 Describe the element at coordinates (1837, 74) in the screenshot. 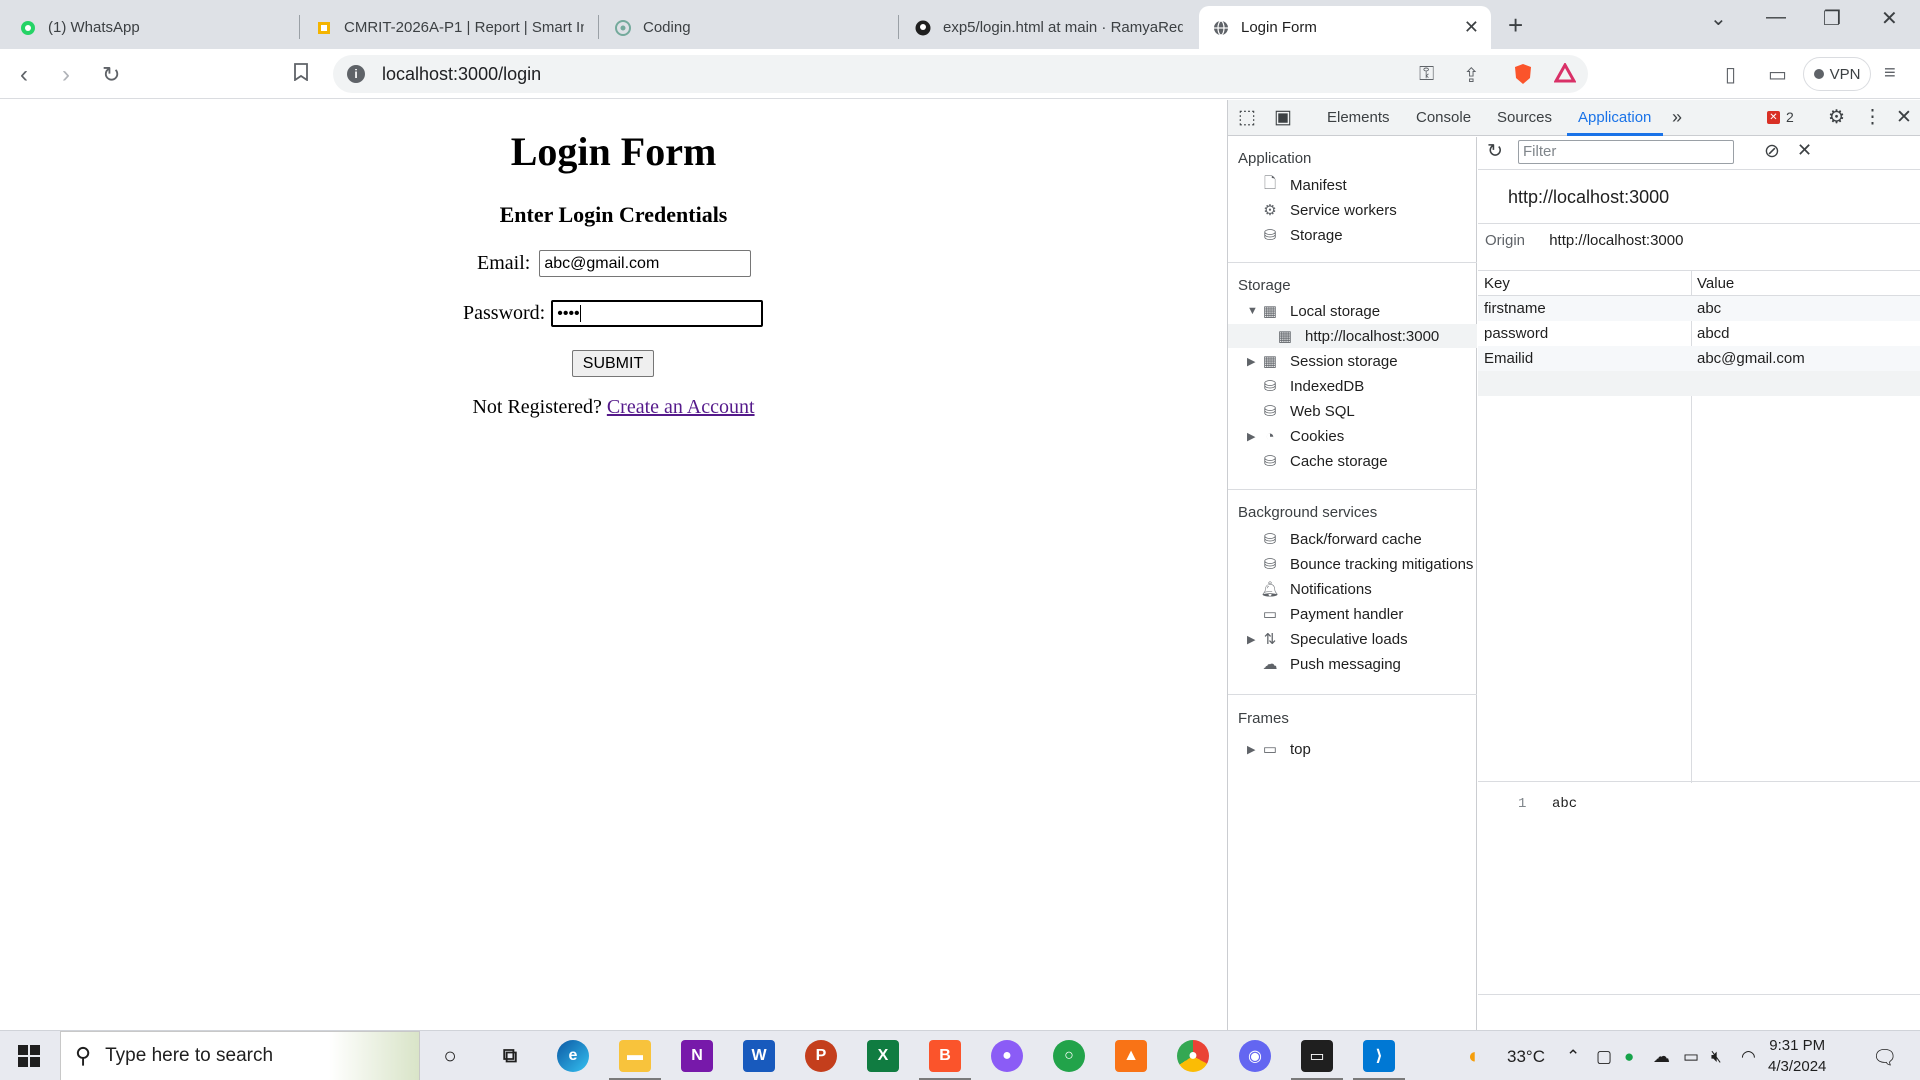

I see `vpn-button: VPN` at that location.